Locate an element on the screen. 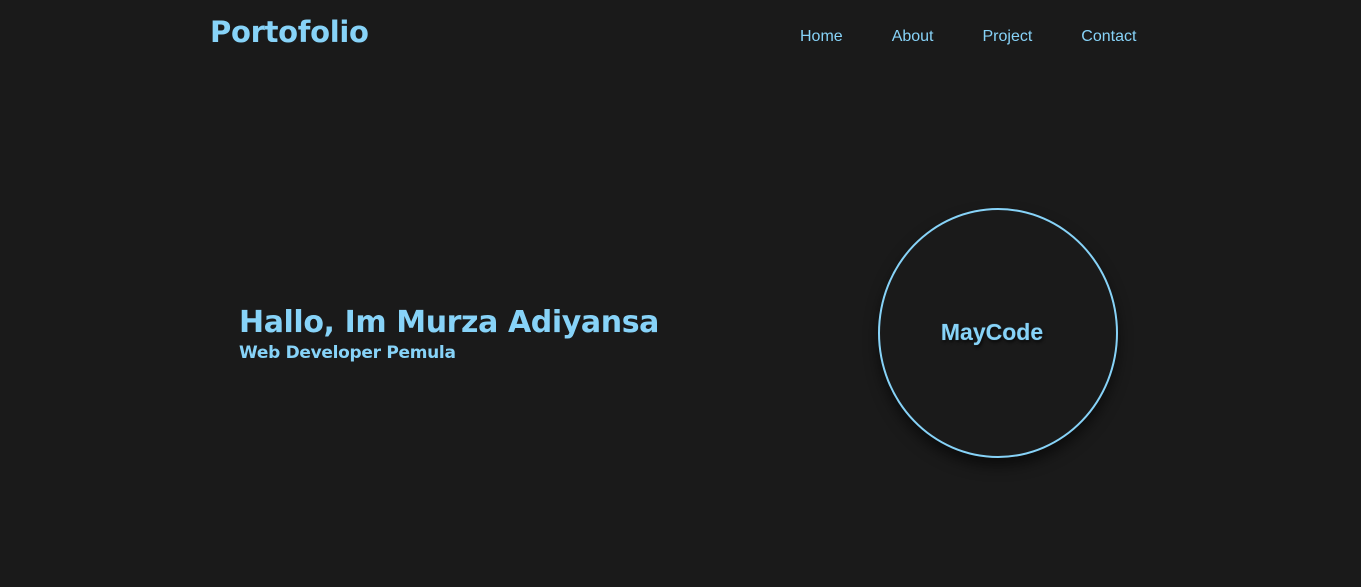  nav-link-contact: Contact is located at coordinates (1108, 36).